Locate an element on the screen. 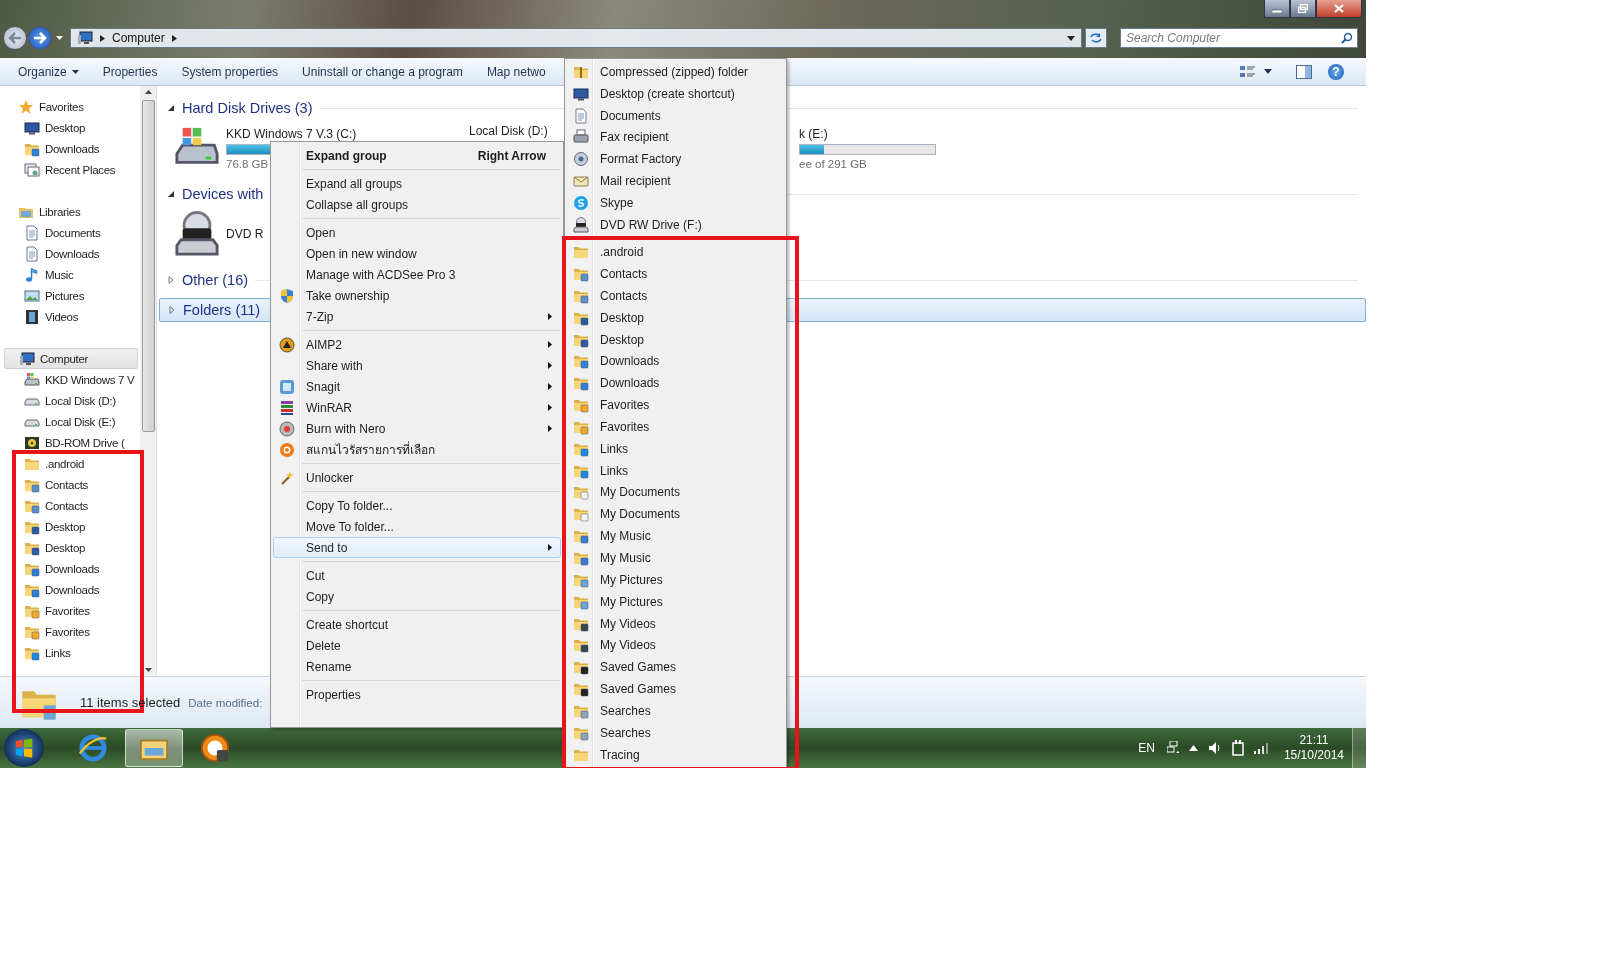 The width and height of the screenshot is (1600, 960). menu-item: Format Factory is located at coordinates (675, 159).